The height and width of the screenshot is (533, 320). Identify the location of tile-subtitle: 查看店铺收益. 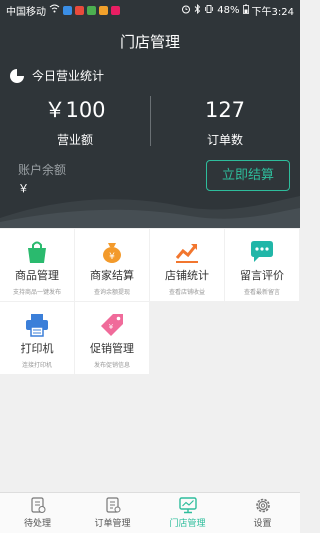
(186, 292).